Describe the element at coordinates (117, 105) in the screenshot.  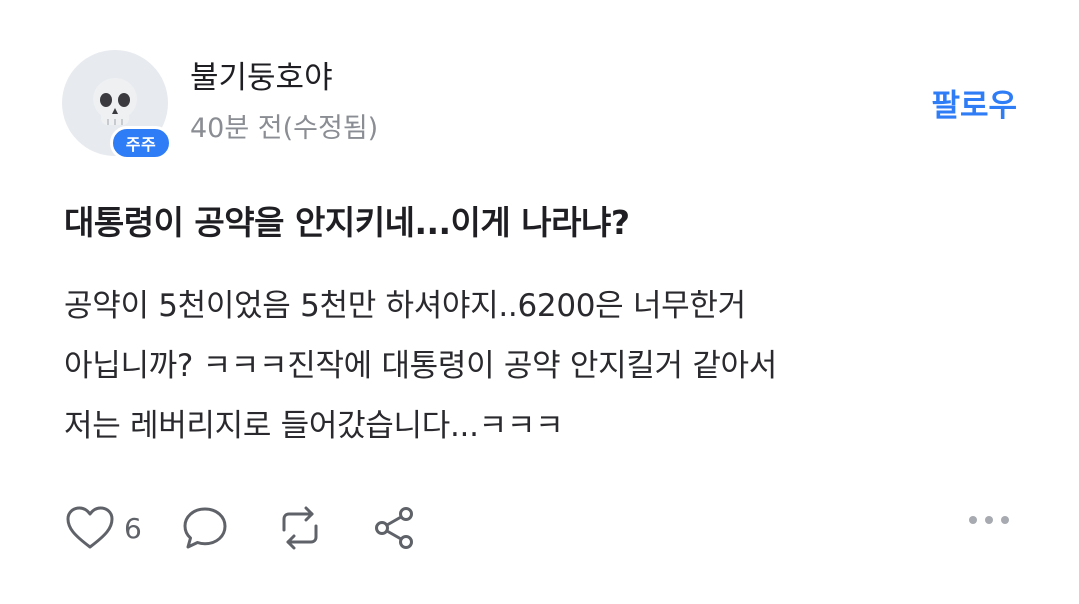
I see `author-avatar: 주주` at that location.